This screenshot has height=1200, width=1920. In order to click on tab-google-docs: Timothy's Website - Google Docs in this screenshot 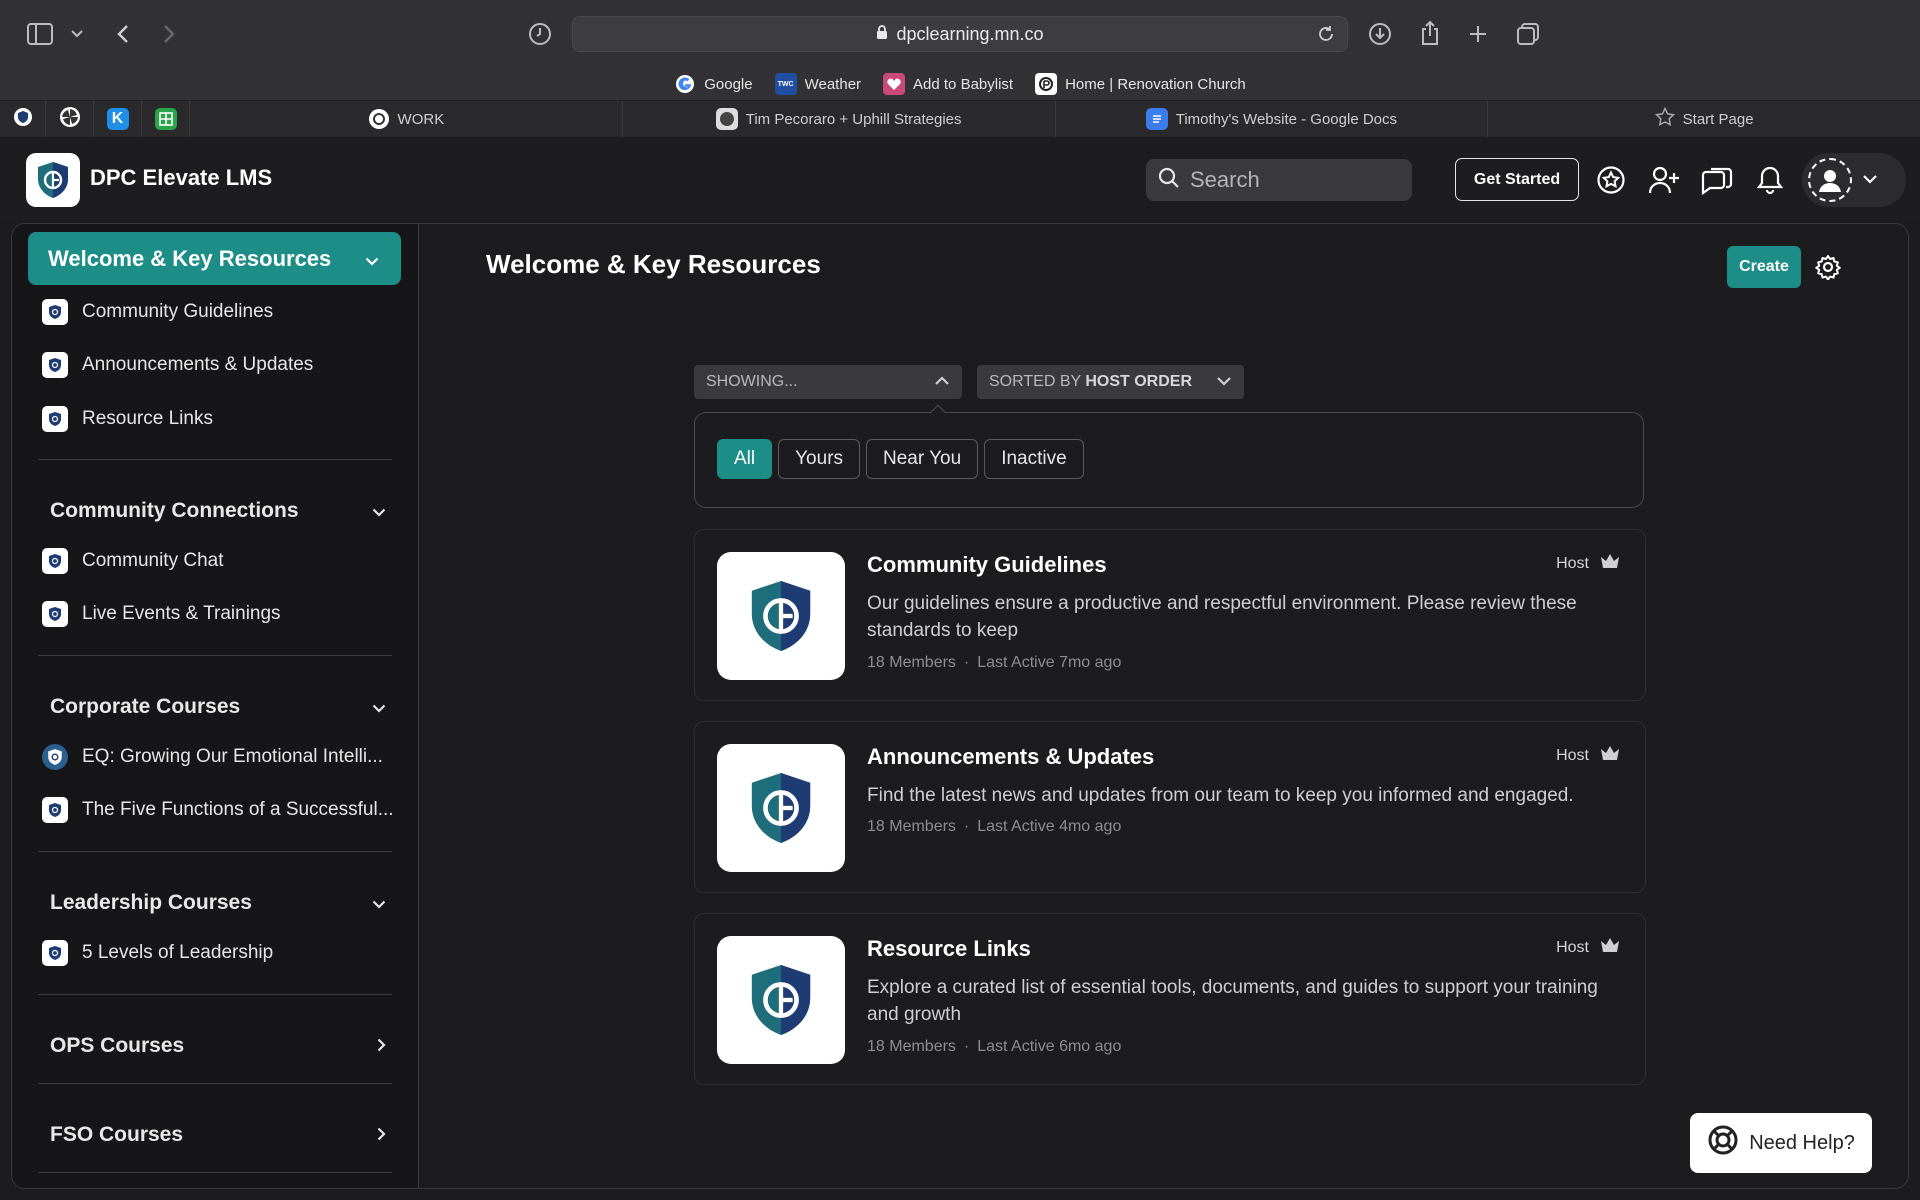, I will do `click(1272, 119)`.